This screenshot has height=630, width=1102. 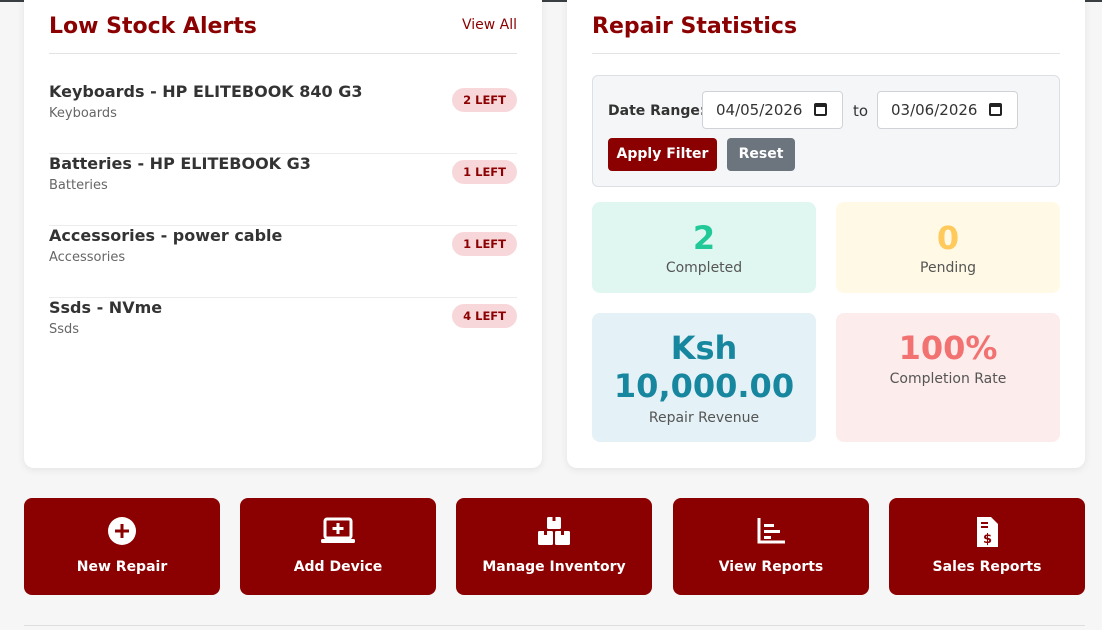 I want to click on plus-circle-icon, so click(x=122, y=531).